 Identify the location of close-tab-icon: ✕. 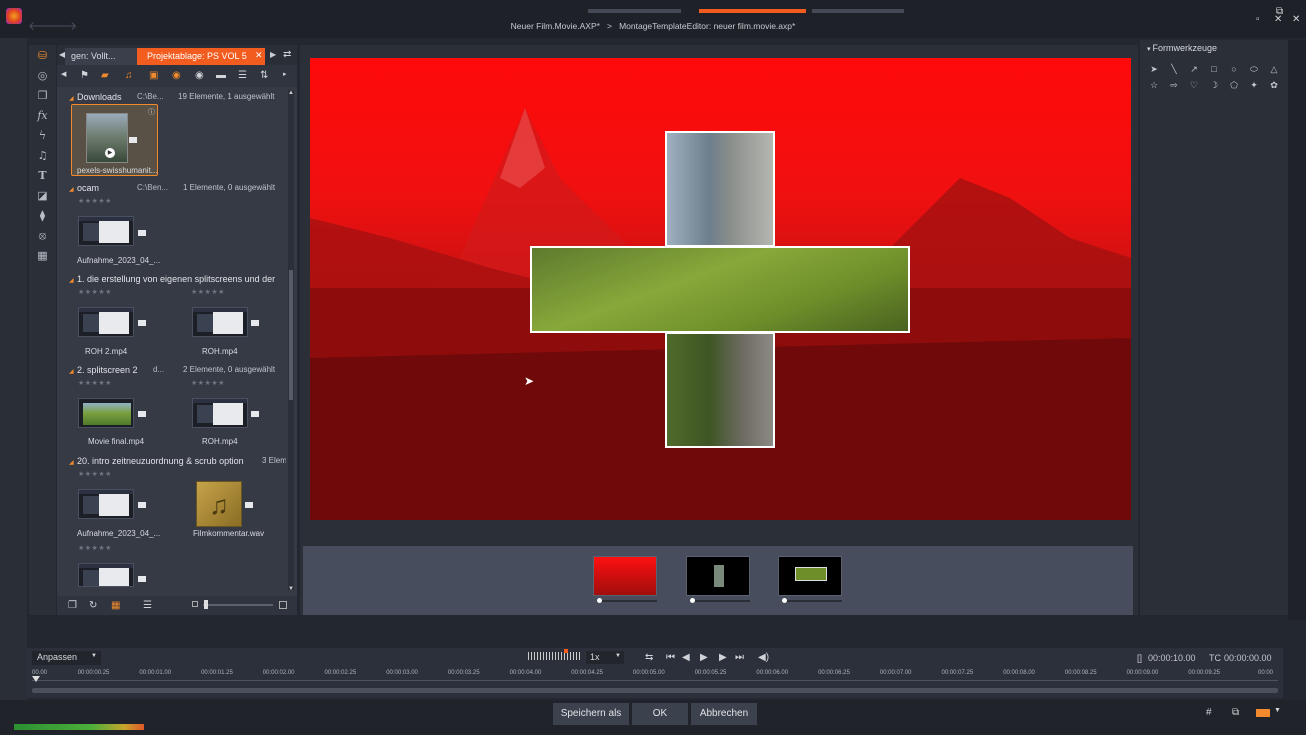
(259, 55).